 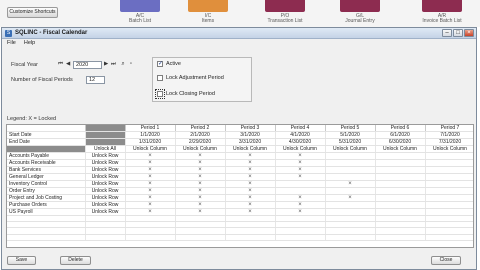 I want to click on customize-shortcuts-button: Customize Shortcuts, so click(x=32, y=12).